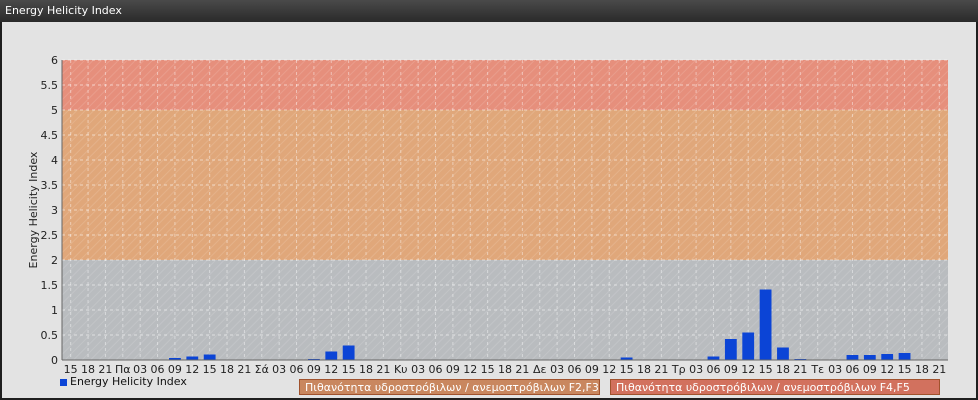 Image resolution: width=978 pixels, height=400 pixels. I want to click on y-tick-label: 5.5, so click(50, 85).